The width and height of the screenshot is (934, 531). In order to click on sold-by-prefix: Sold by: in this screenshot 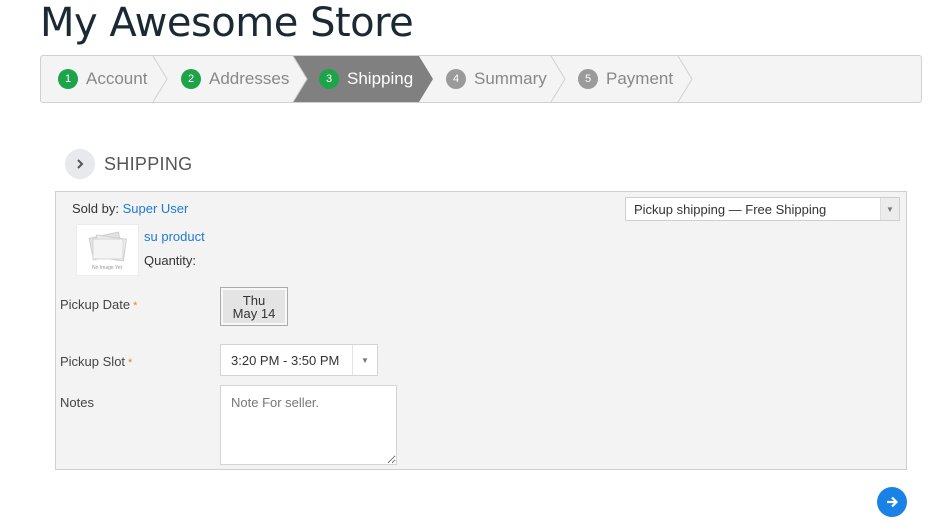, I will do `click(95, 208)`.